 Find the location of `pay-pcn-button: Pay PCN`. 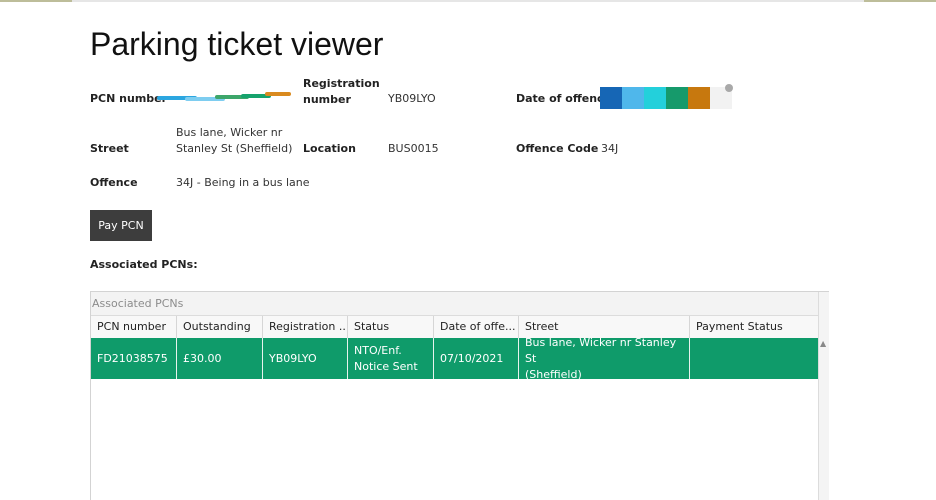

pay-pcn-button: Pay PCN is located at coordinates (121, 225).